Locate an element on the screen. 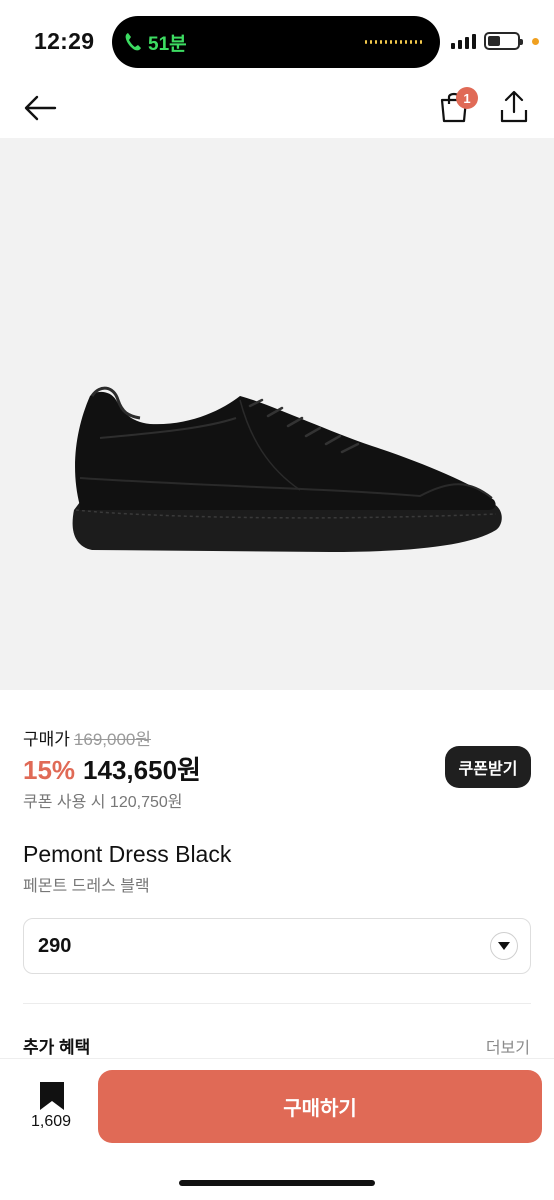  caret-down-icon is located at coordinates (504, 946).